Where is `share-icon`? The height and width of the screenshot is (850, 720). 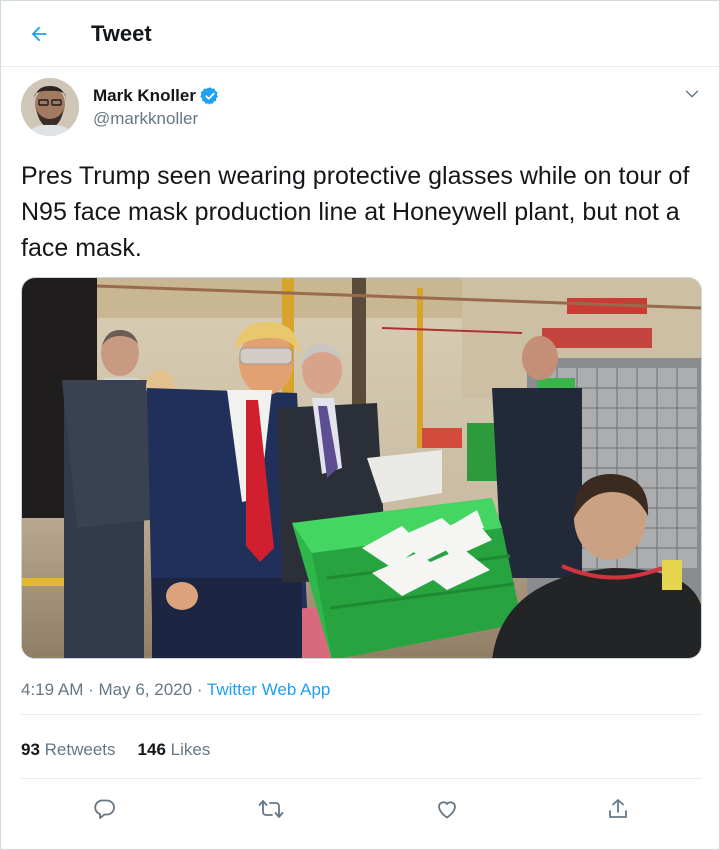 share-icon is located at coordinates (618, 808).